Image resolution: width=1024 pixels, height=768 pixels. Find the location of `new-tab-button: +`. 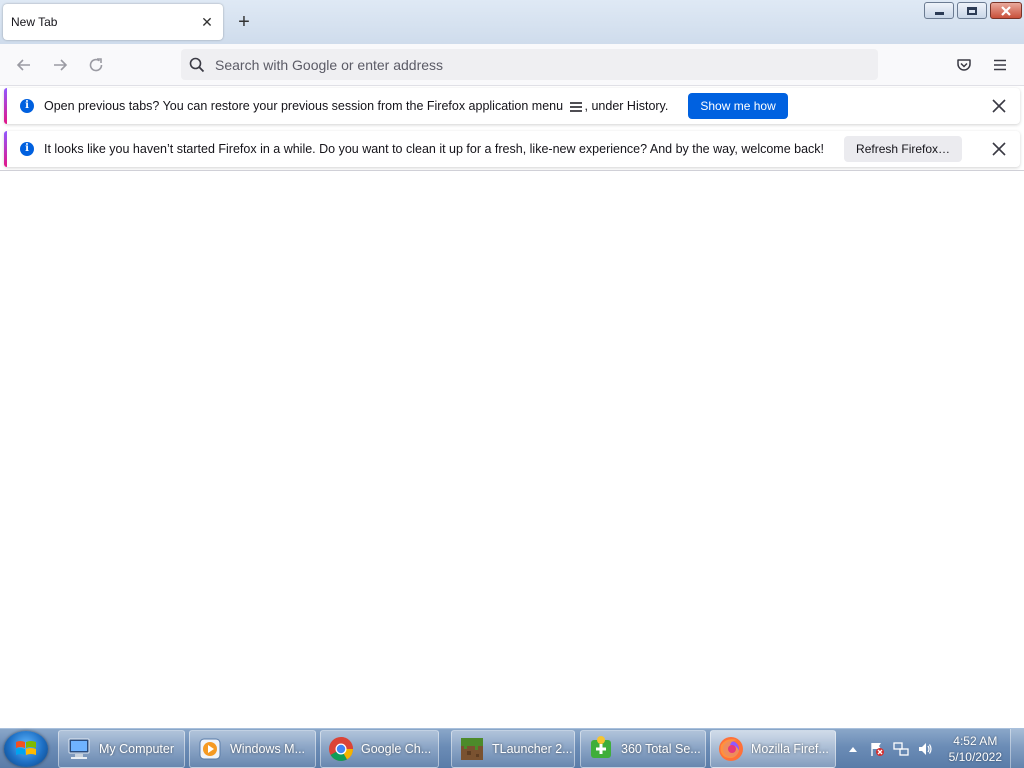

new-tab-button: + is located at coordinates (244, 22).